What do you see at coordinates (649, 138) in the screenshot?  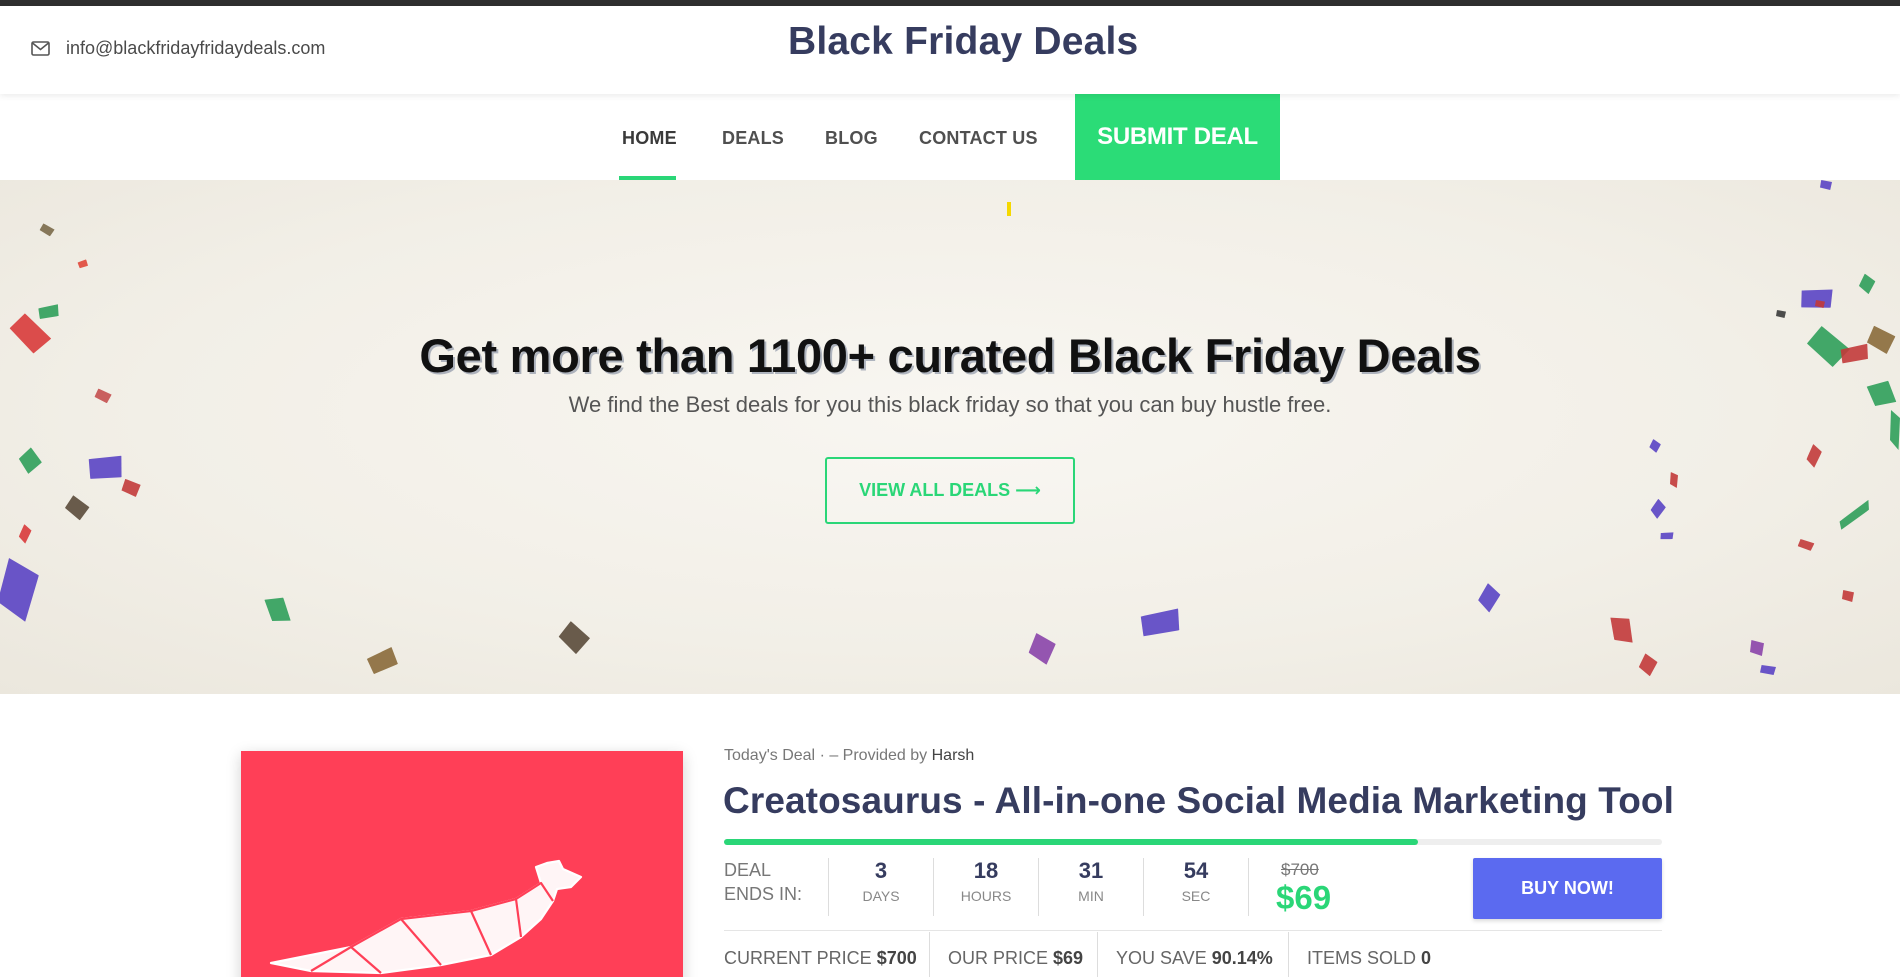 I see `nav-home: HOME` at bounding box center [649, 138].